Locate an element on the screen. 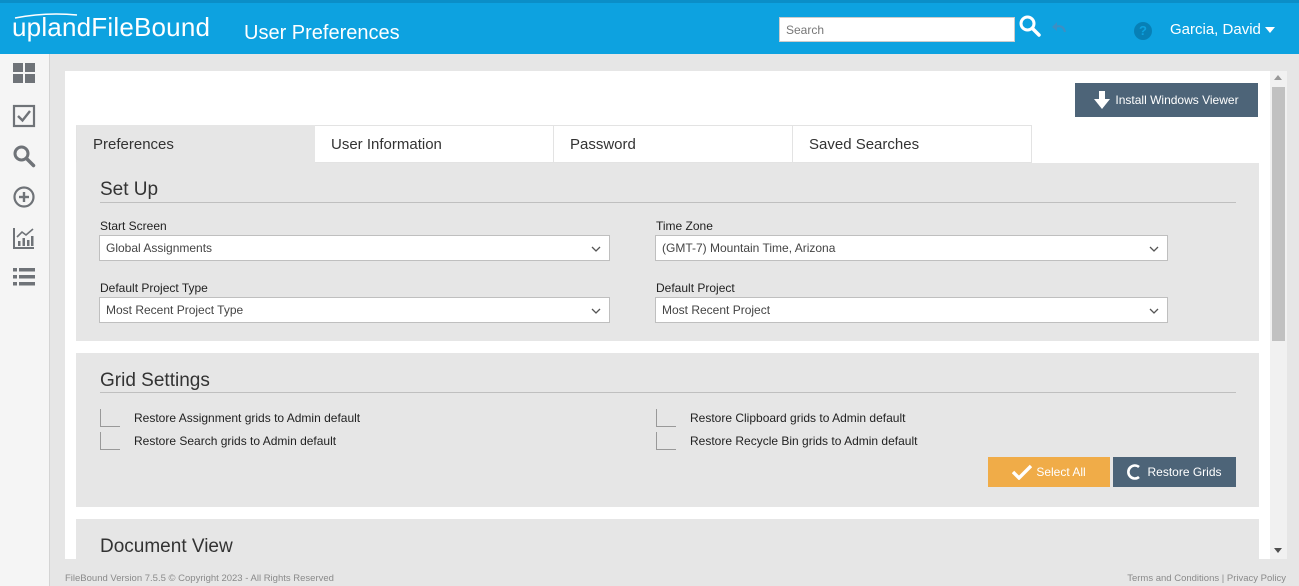  assignments-checkbox-icon is located at coordinates (24, 116).